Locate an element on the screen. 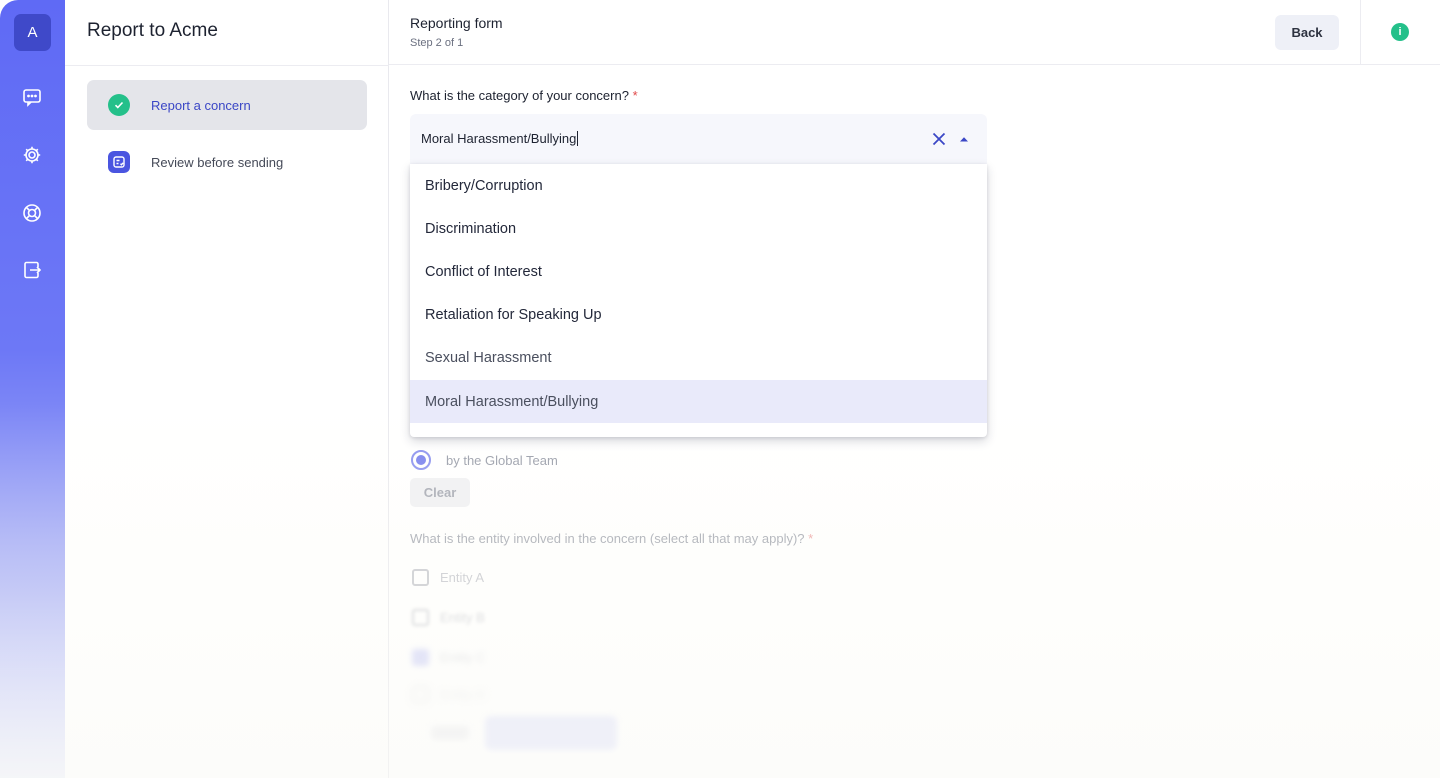  step-report-concern: Report a concern is located at coordinates (227, 105).